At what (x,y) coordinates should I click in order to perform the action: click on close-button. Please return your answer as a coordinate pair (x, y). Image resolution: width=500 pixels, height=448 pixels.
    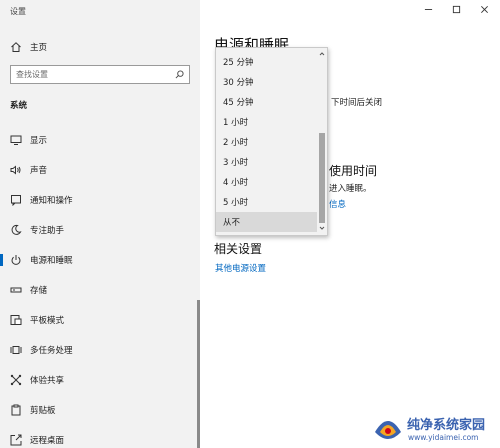
    Looking at the image, I should click on (484, 9).